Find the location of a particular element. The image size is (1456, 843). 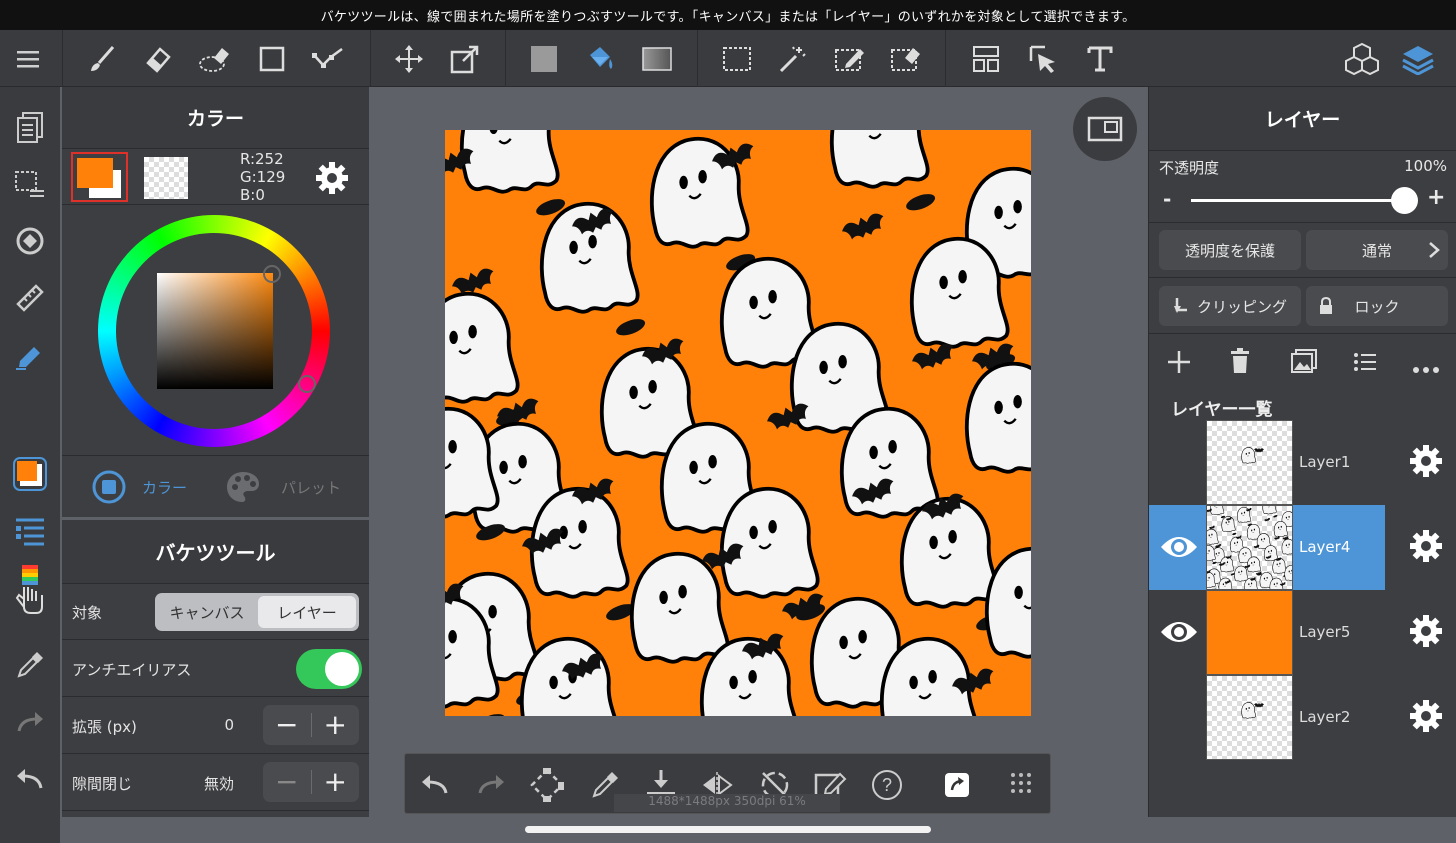

select-eraser-icon is located at coordinates (906, 59).